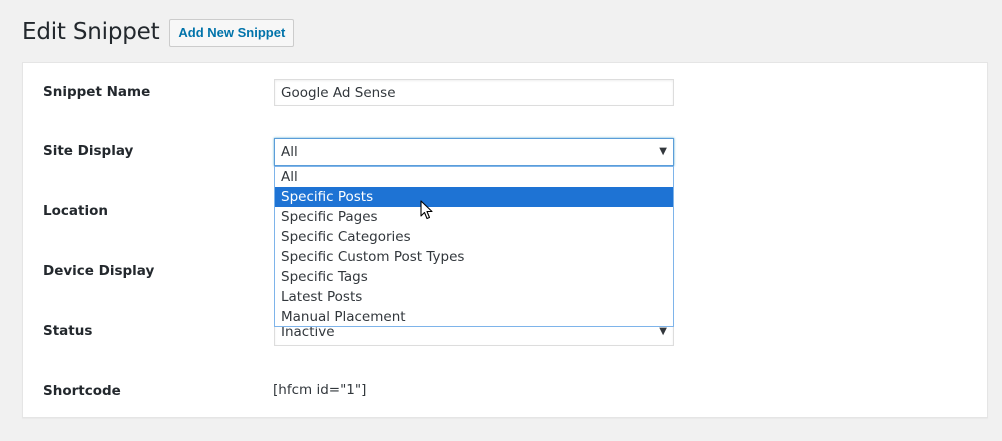  What do you see at coordinates (474, 297) in the screenshot?
I see `dropdown-option: Latest Posts` at bounding box center [474, 297].